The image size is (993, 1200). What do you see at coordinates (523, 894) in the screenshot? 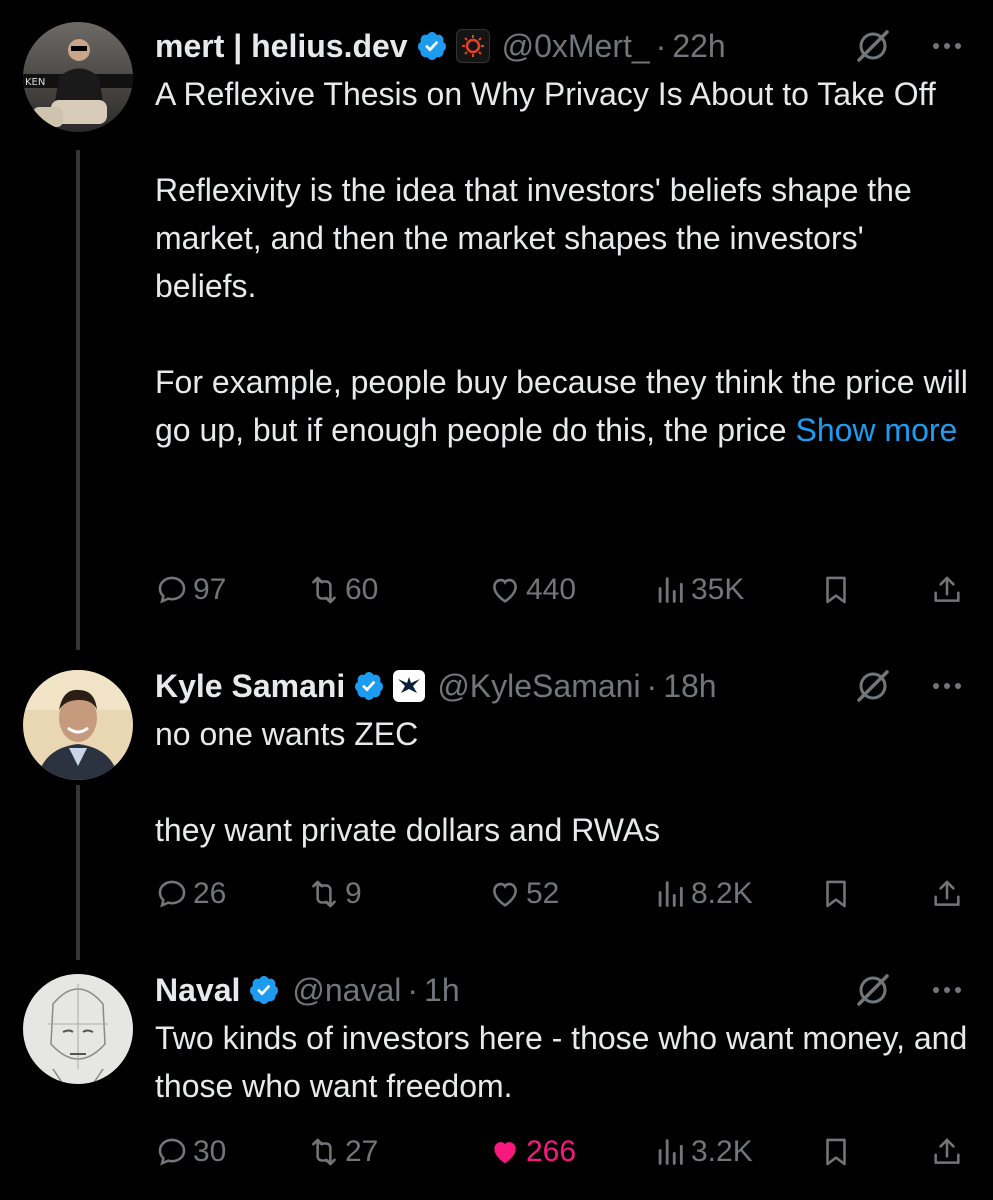
I see `like-button: 52` at bounding box center [523, 894].